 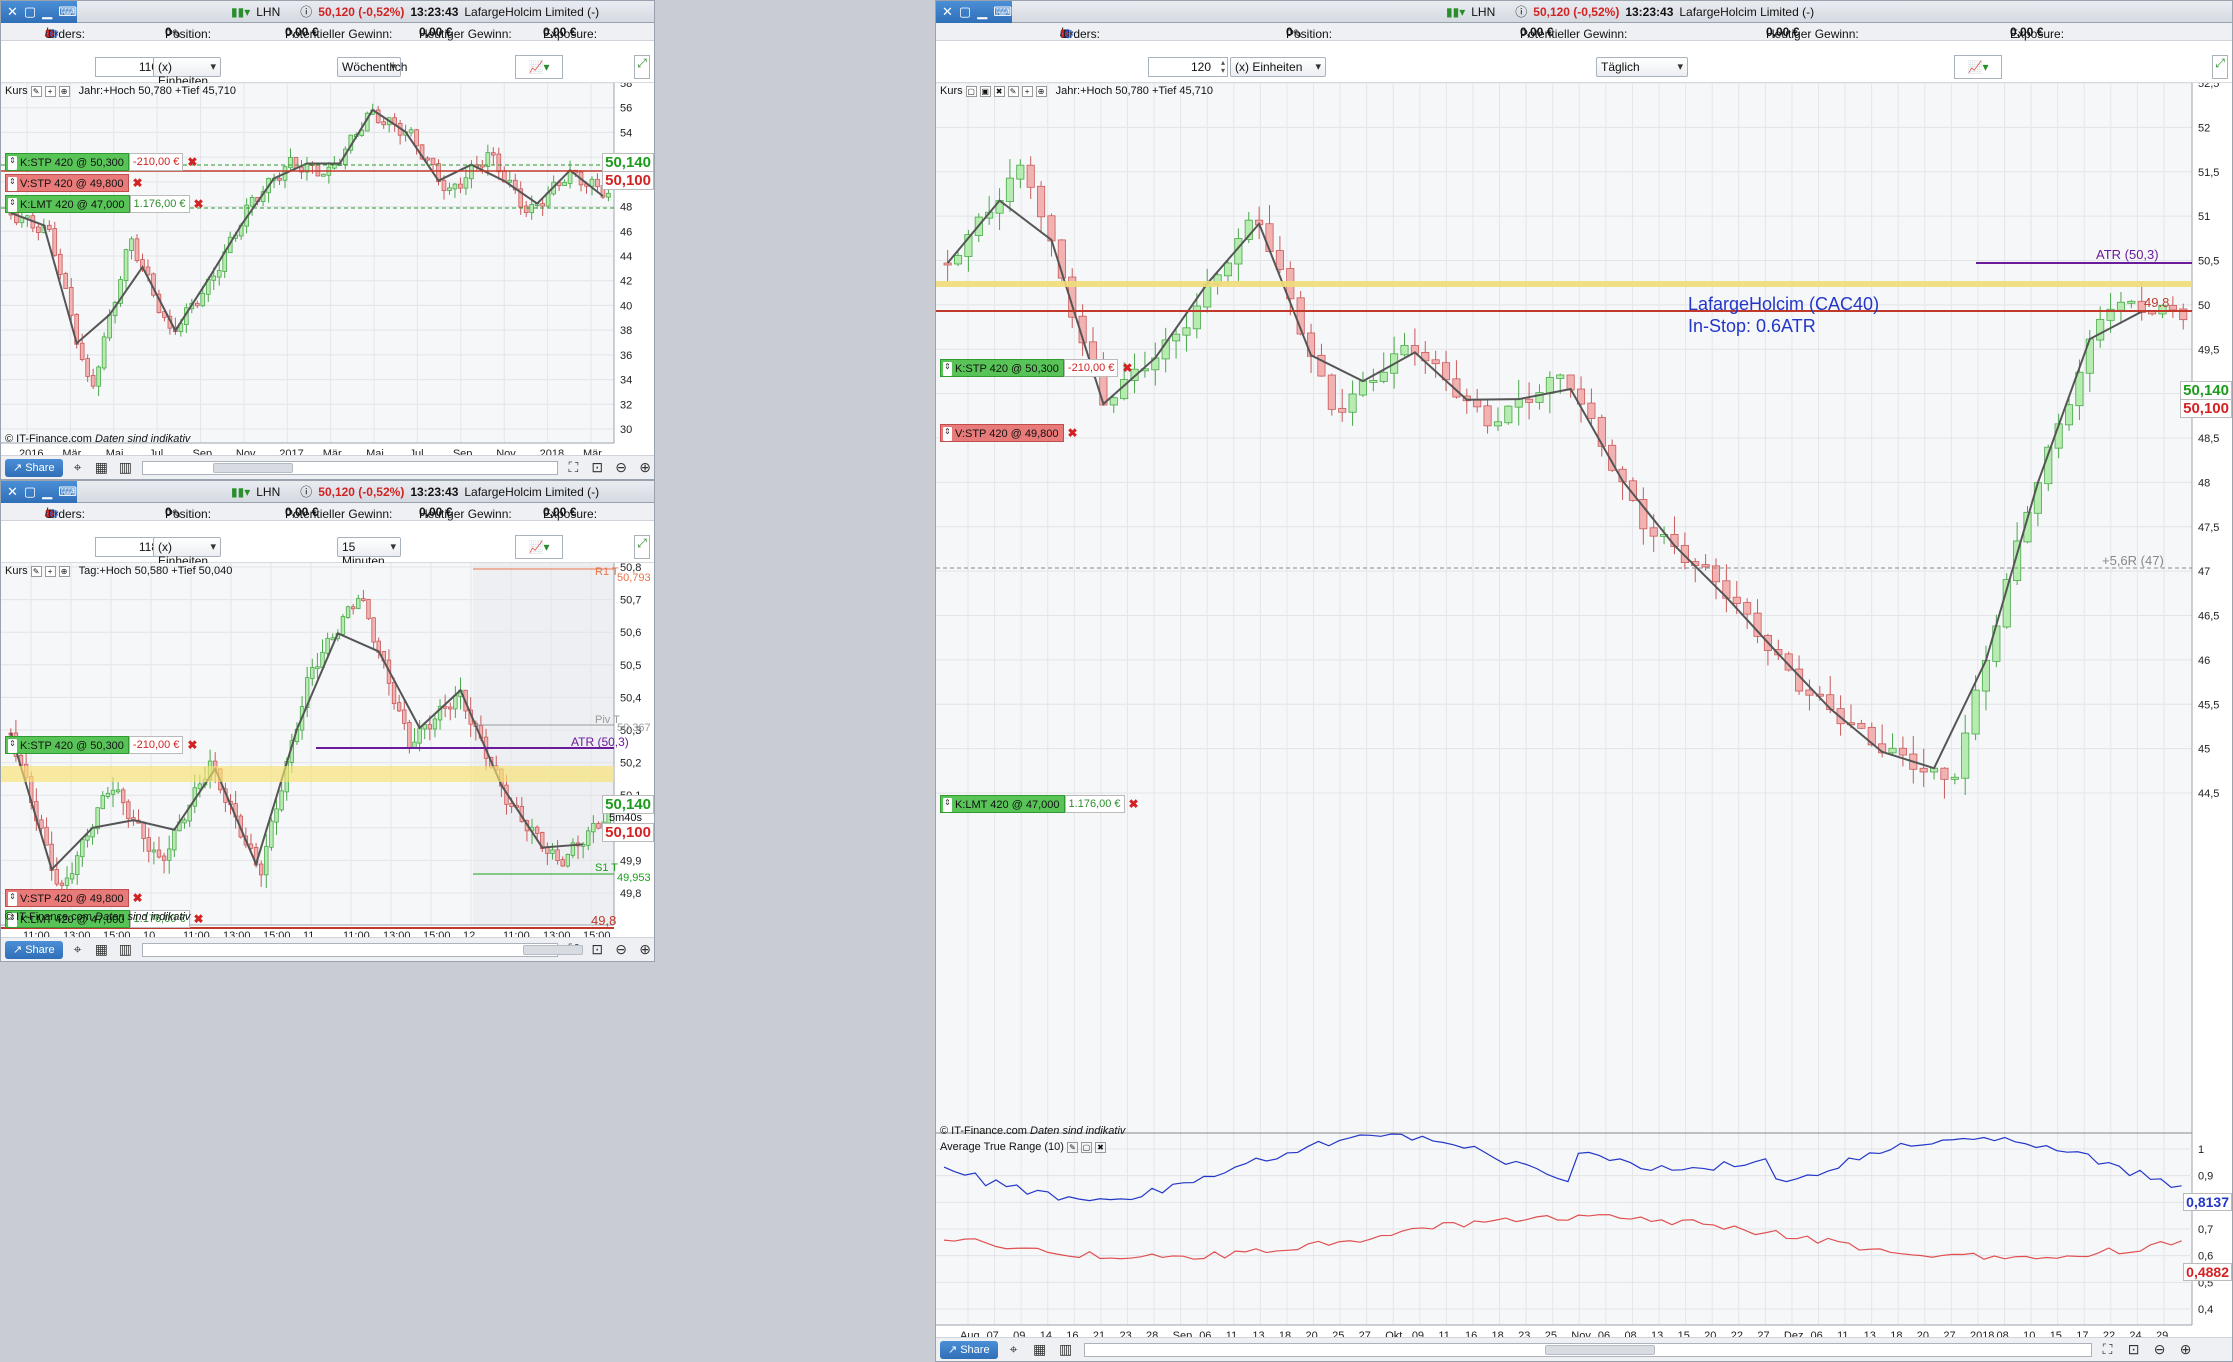 What do you see at coordinates (2160, 1350) in the screenshot?
I see `zoom-out-icon: ⊖` at bounding box center [2160, 1350].